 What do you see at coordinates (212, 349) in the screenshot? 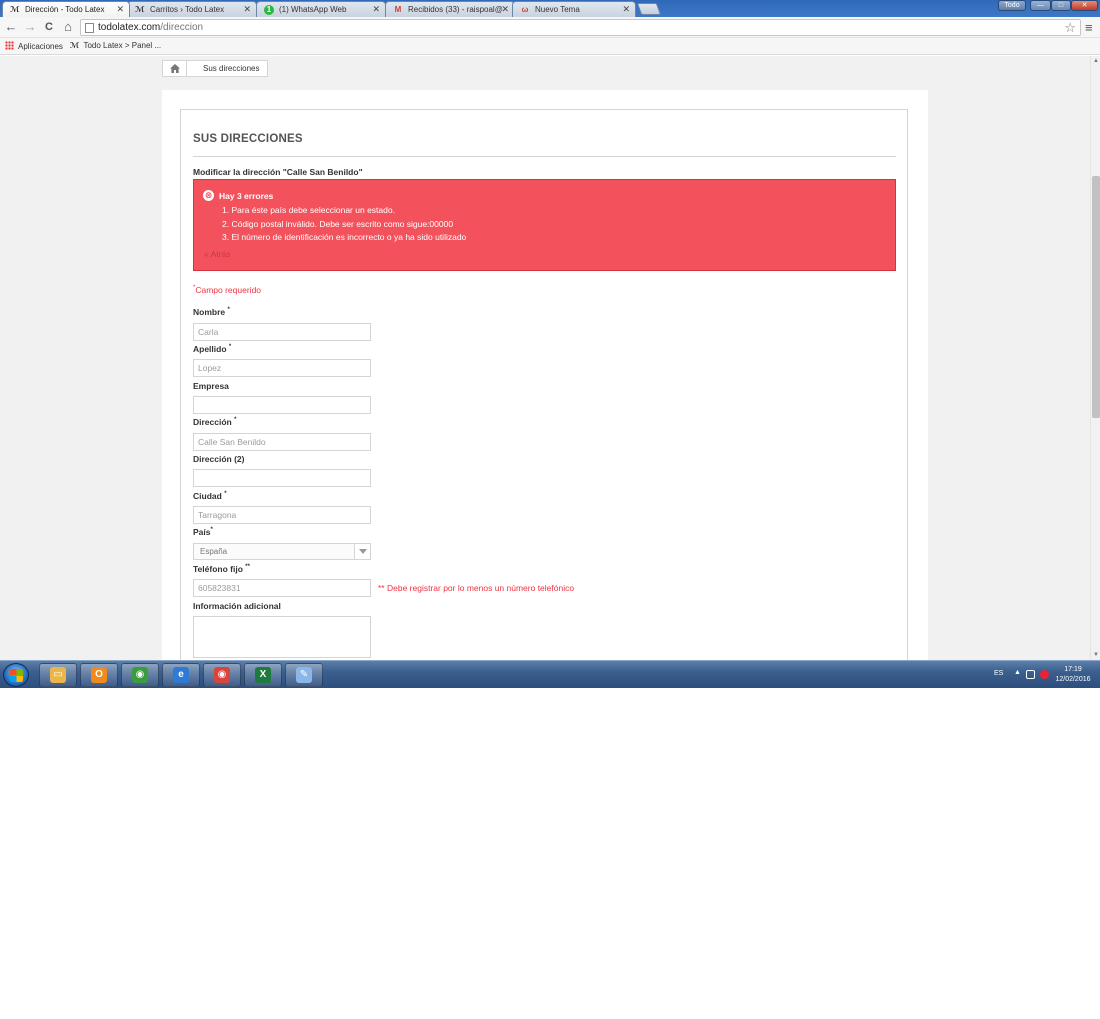
I see `apellido-label: Apellido *` at bounding box center [212, 349].